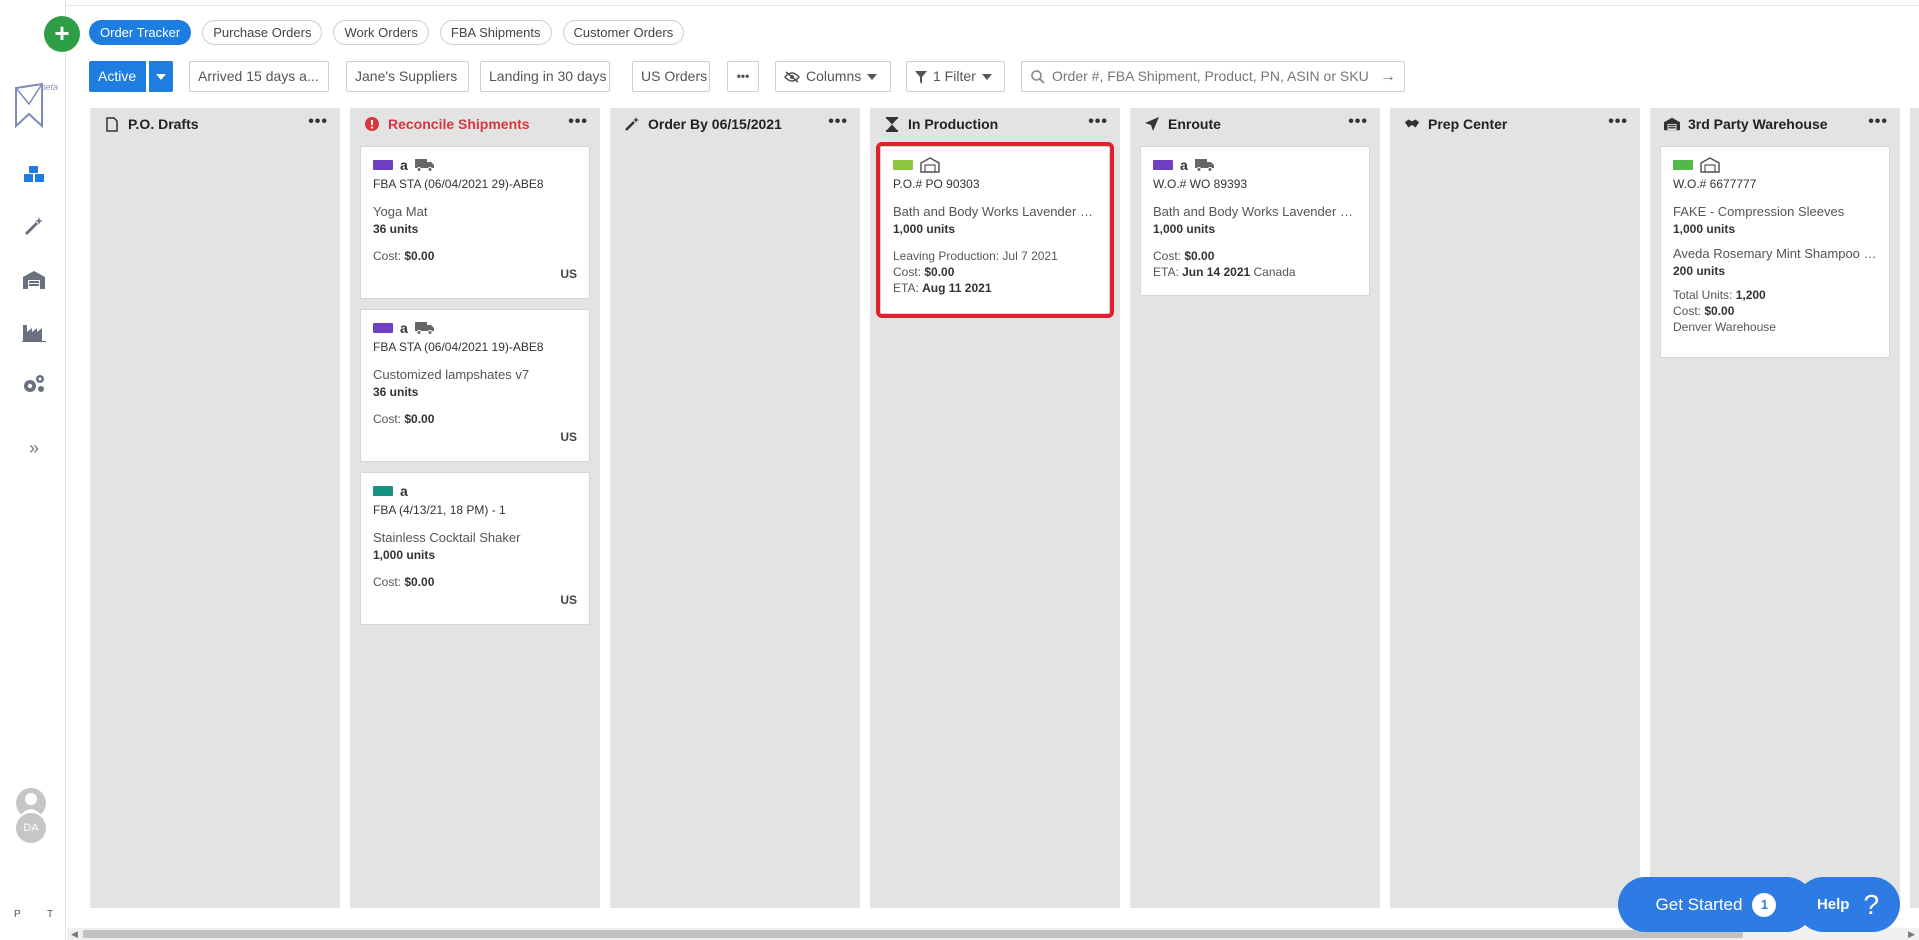 The image size is (1919, 940). Describe the element at coordinates (975, 256) in the screenshot. I see `card-leaving-production: Leaving Production: Jul 7 2021` at that location.